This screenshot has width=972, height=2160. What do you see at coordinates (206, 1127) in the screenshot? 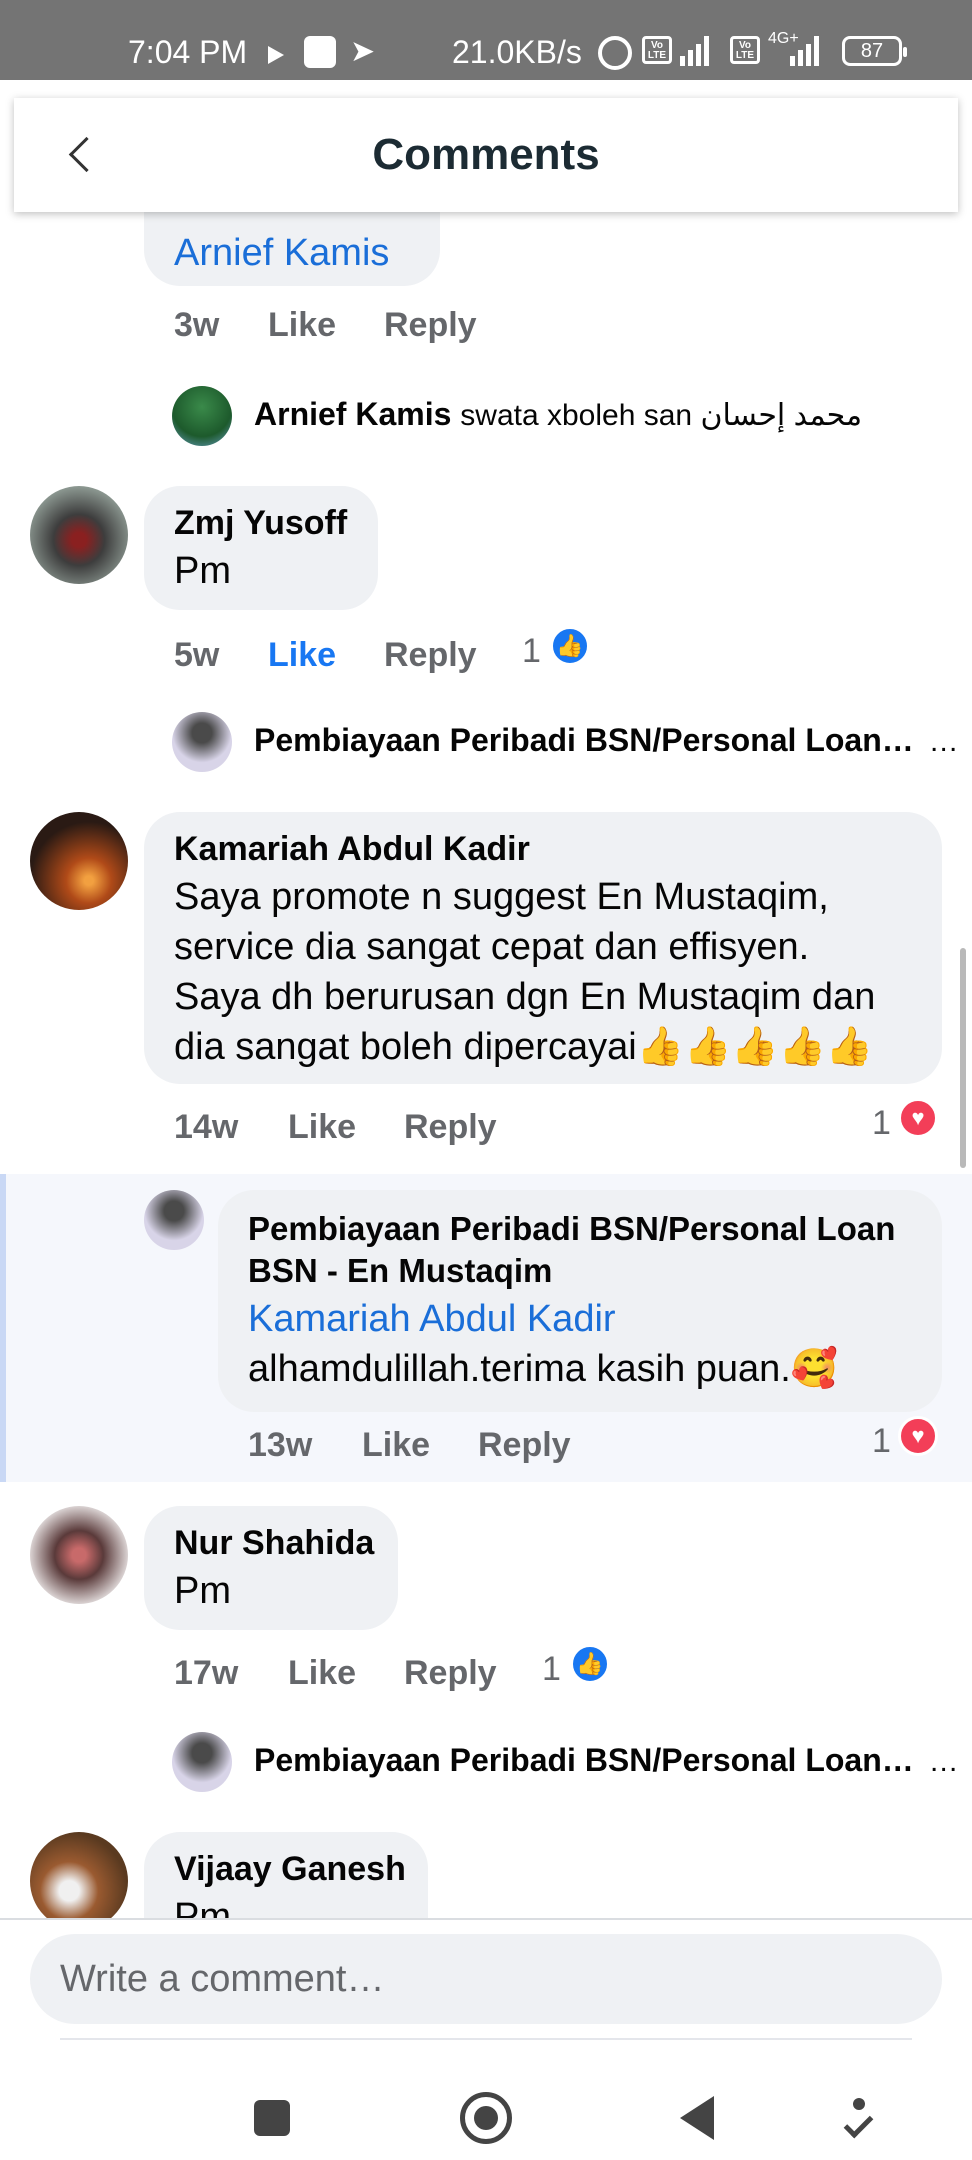
I see `comment-age: 14w` at bounding box center [206, 1127].